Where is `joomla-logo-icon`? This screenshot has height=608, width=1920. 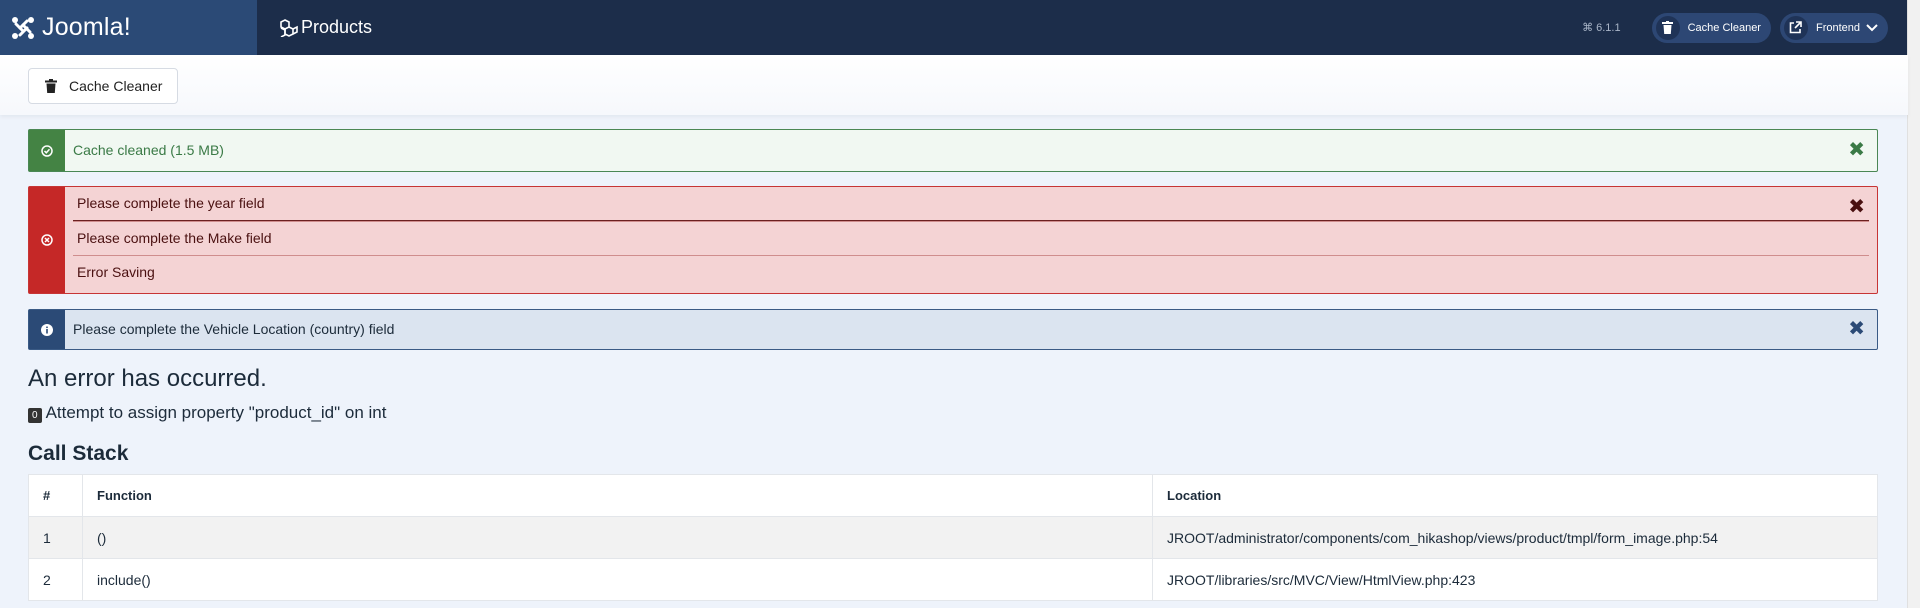
joomla-logo-icon is located at coordinates (23, 27).